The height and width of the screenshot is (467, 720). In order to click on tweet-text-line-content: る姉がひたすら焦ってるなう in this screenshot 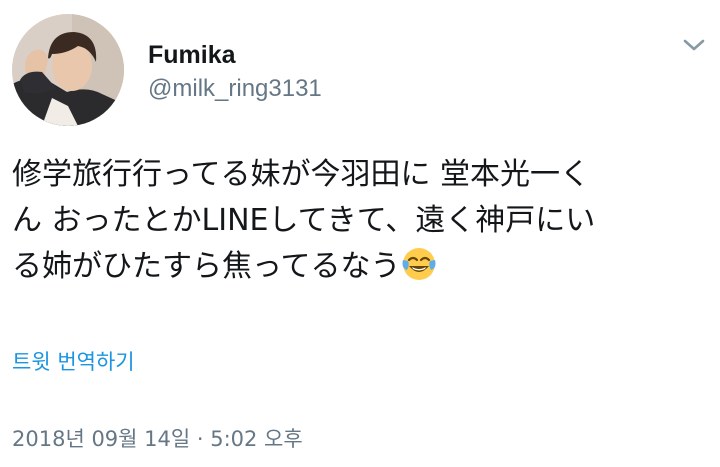, I will do `click(206, 266)`.